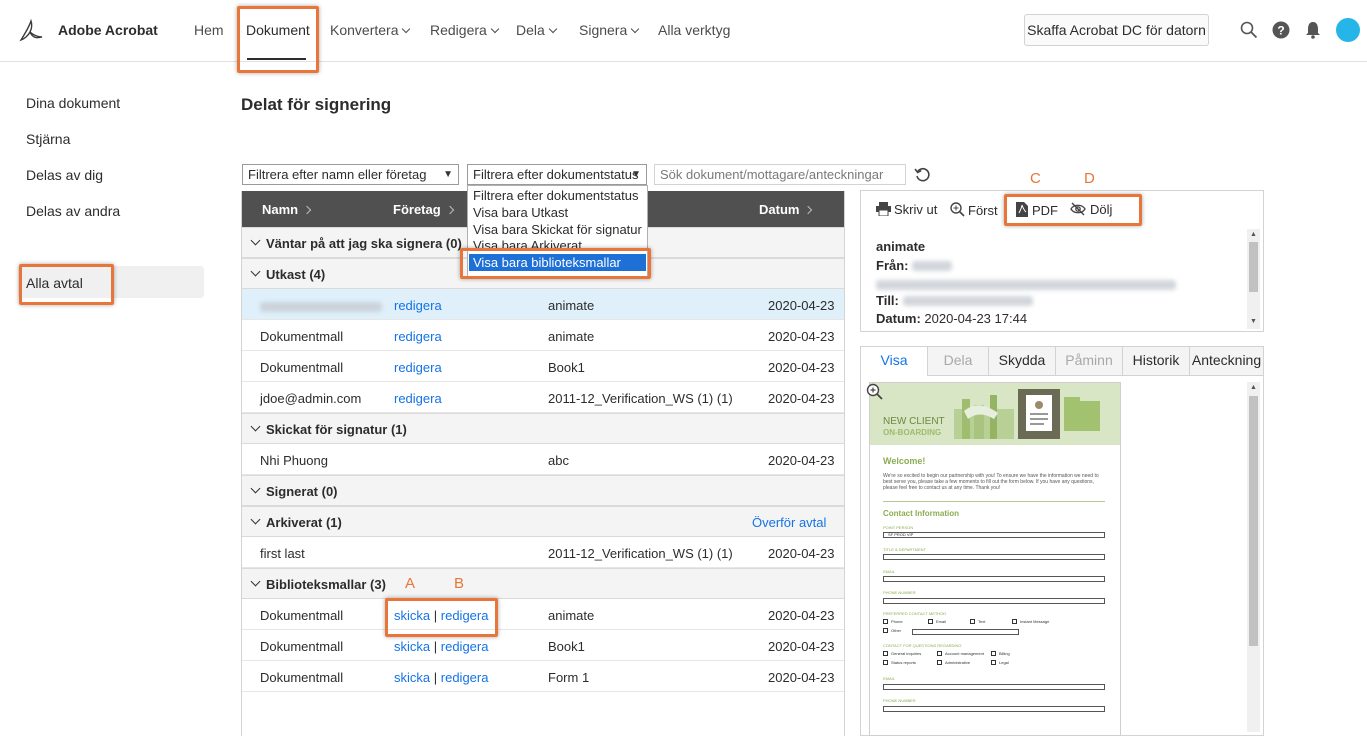  I want to click on table-row: Nhi Phuong abc 2020-04-23, so click(543, 459).